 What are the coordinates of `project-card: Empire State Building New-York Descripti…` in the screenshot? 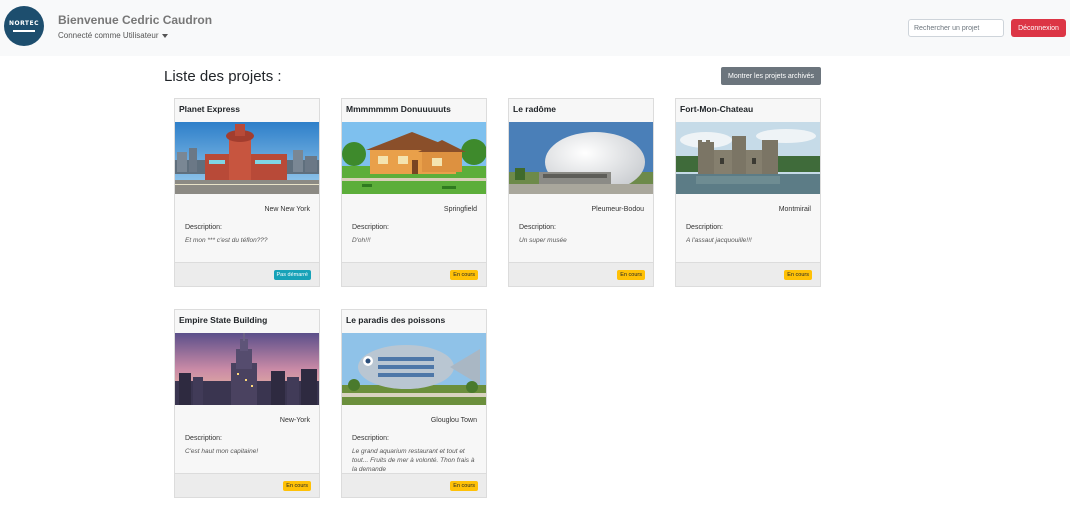 It's located at (247, 403).